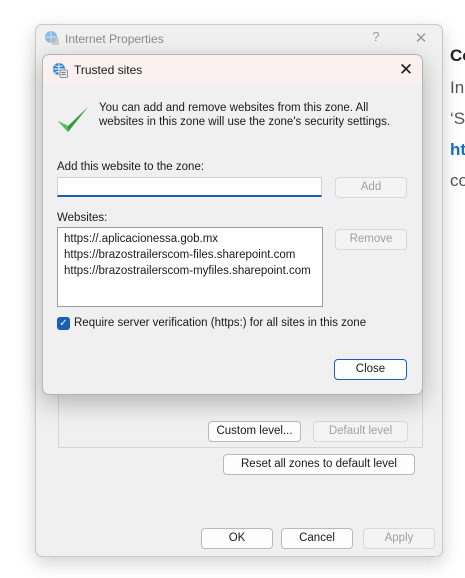 The width and height of the screenshot is (465, 578). I want to click on close-button: Close, so click(370, 369).